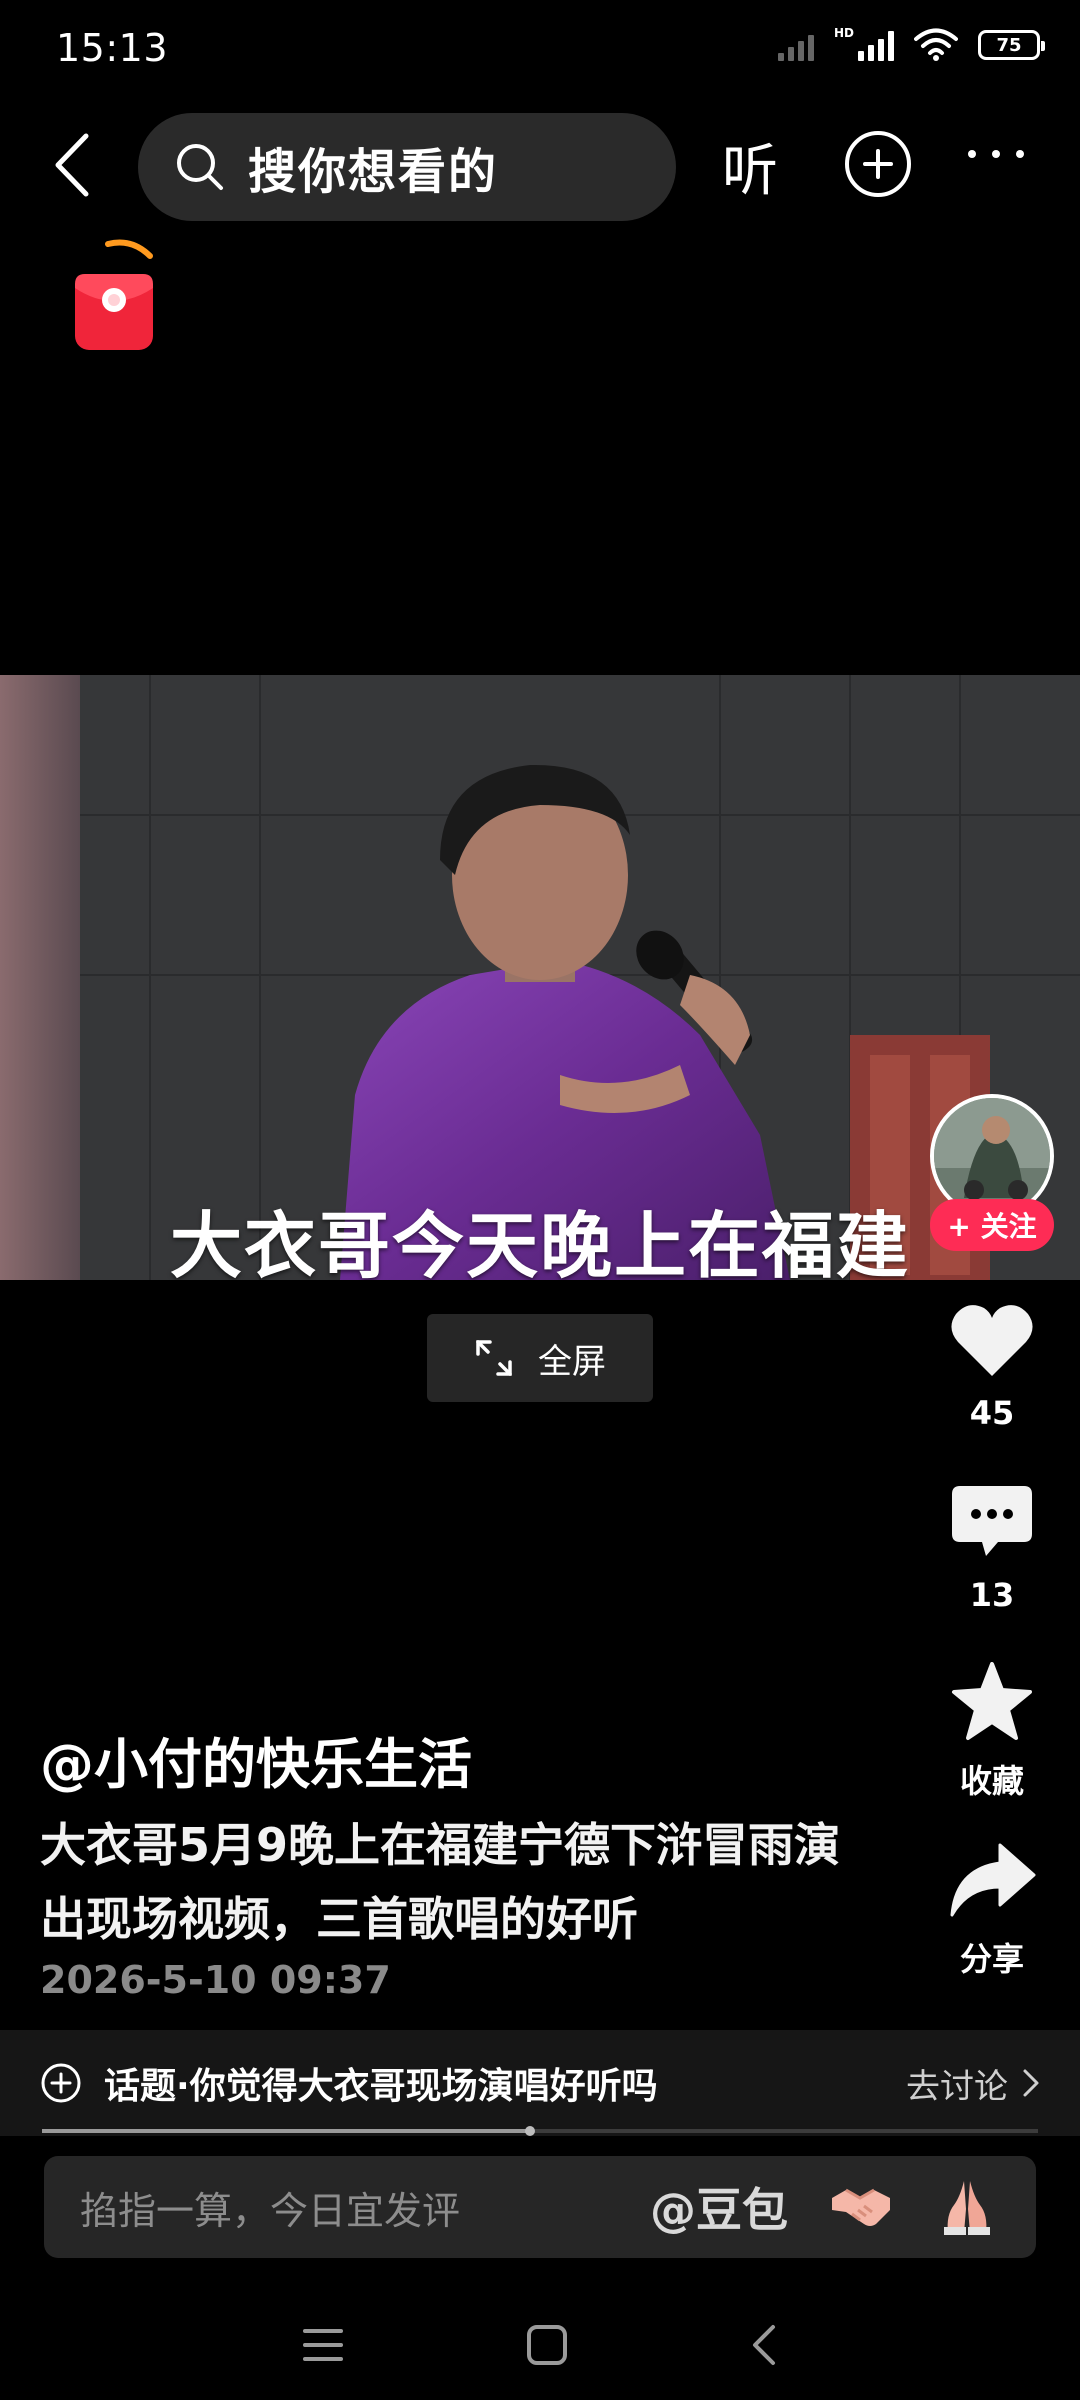 Image resolution: width=1080 pixels, height=2400 pixels. I want to click on share-arrow-icon, so click(993, 1880).